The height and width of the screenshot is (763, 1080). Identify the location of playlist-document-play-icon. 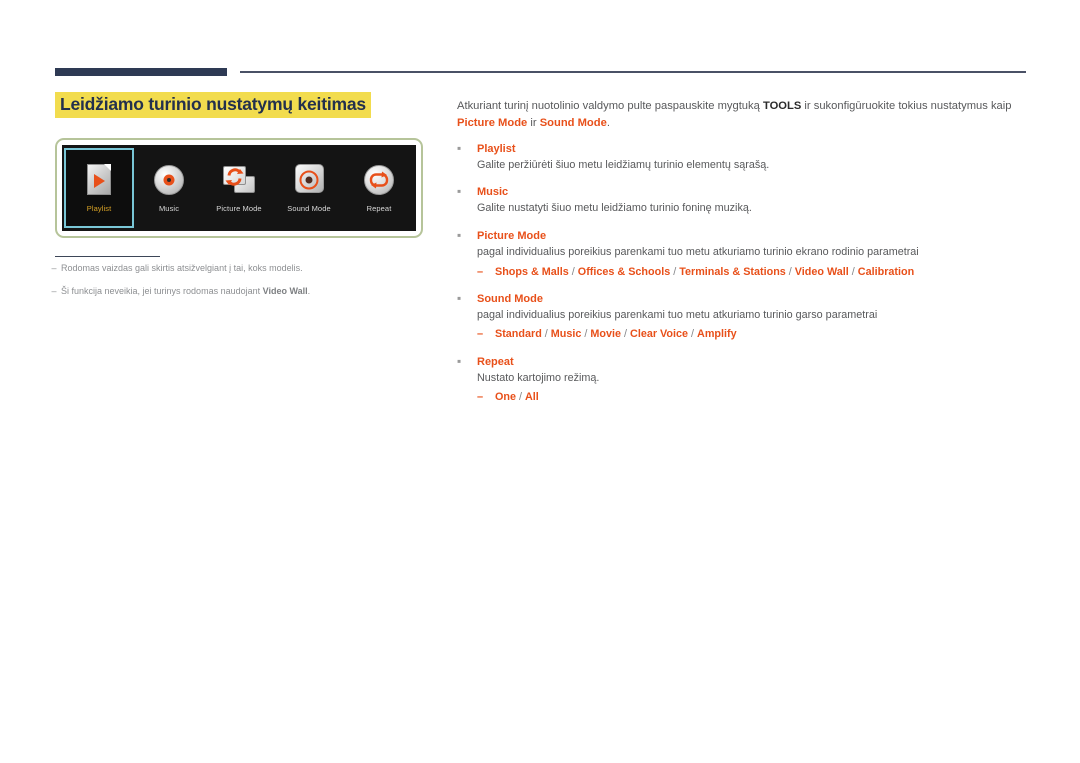
(99, 180).